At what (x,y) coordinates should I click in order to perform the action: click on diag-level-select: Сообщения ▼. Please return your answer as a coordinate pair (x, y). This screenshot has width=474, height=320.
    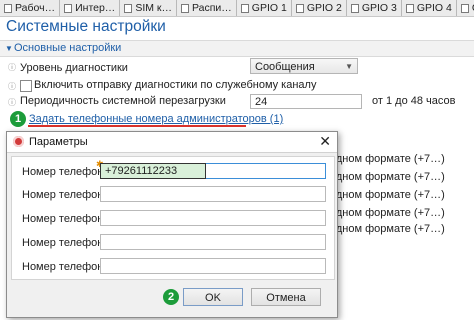
    Looking at the image, I should click on (304, 66).